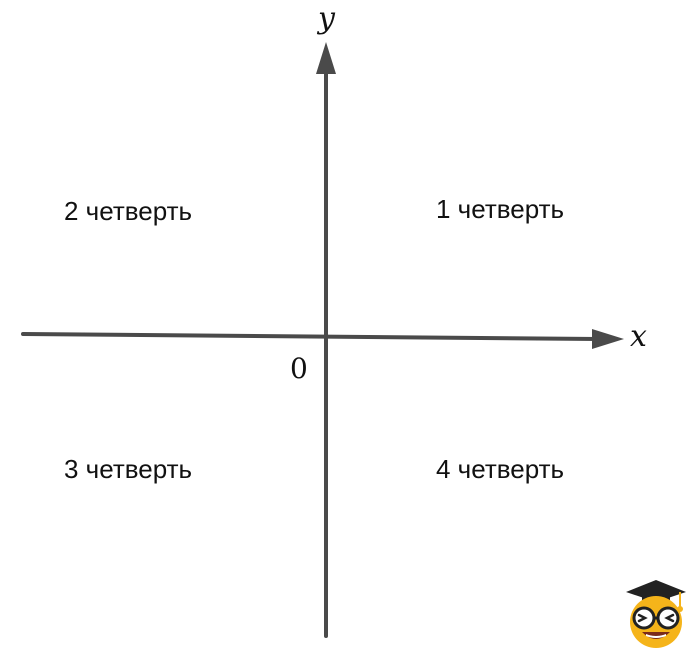  What do you see at coordinates (299, 368) in the screenshot?
I see `origin-label: 0` at bounding box center [299, 368].